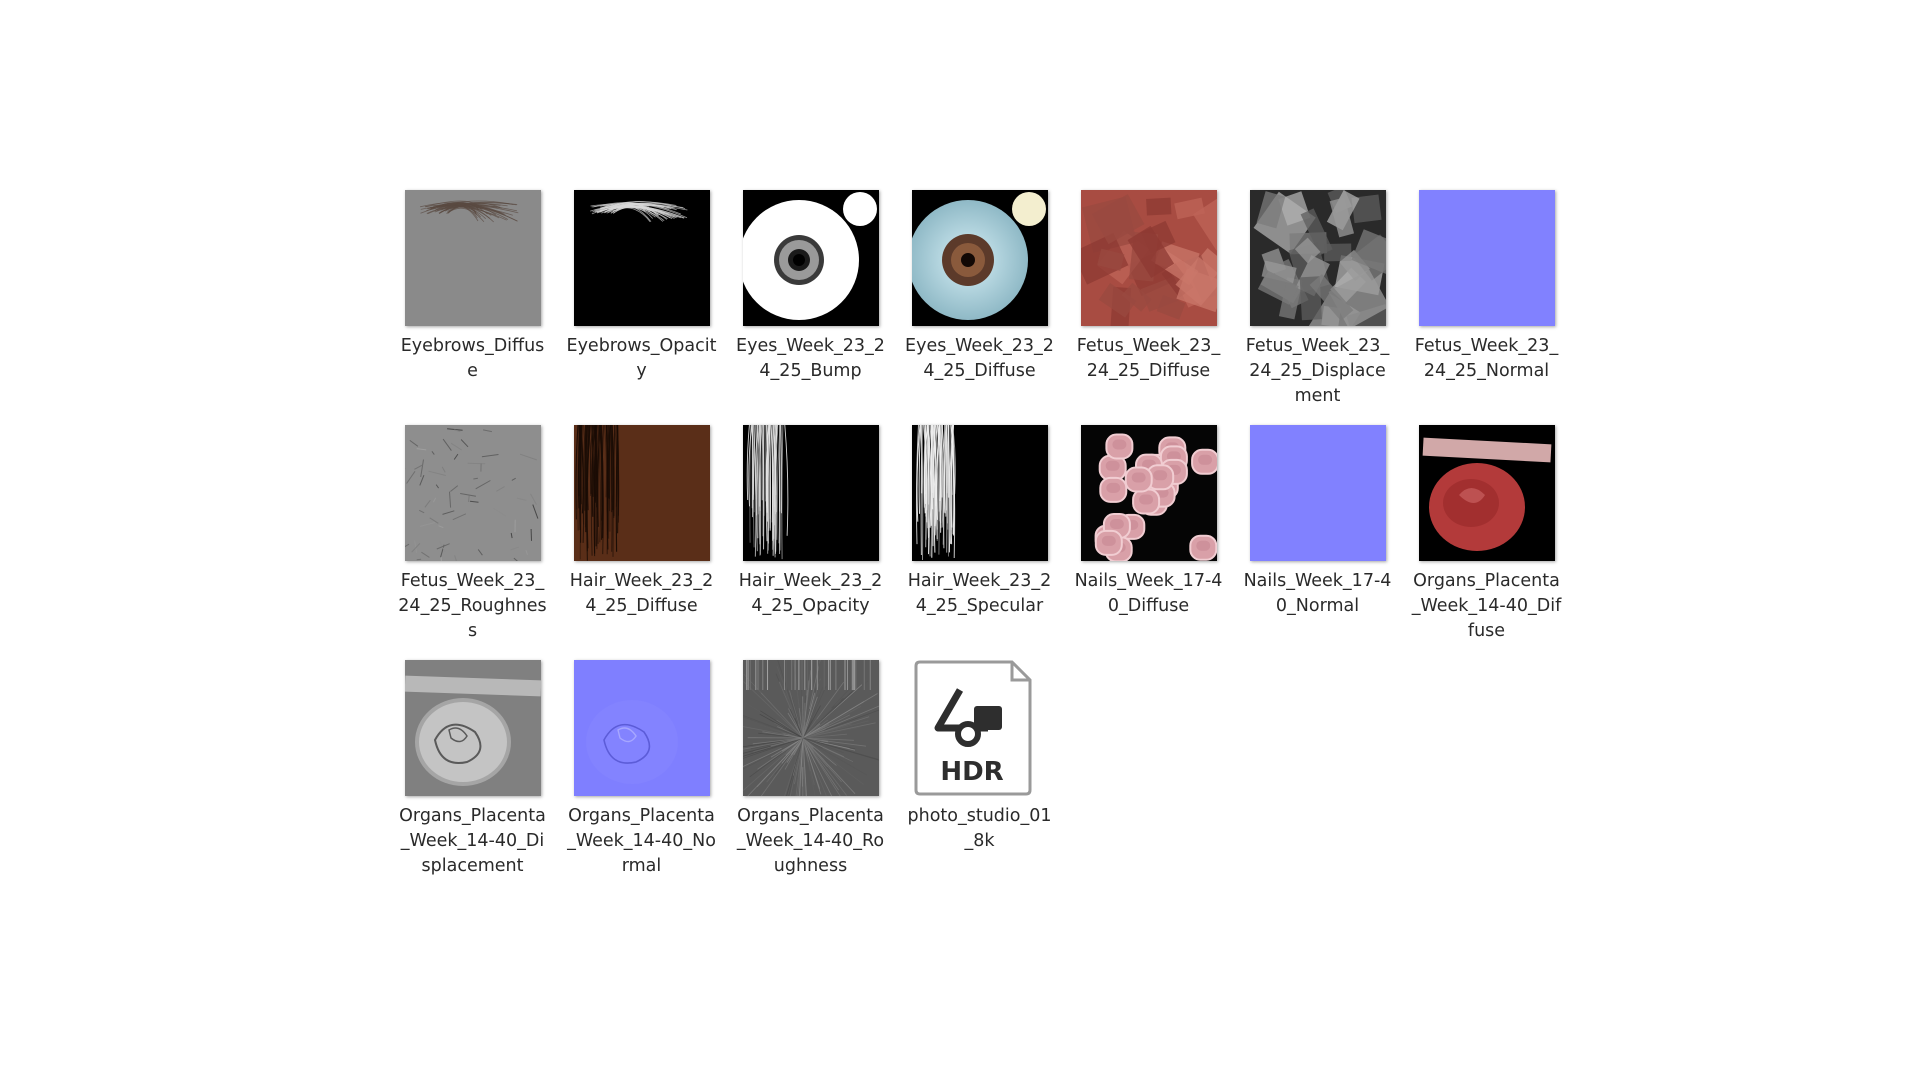 The image size is (1920, 1080). I want to click on eyes-diffuse-thumbnail, so click(979, 258).